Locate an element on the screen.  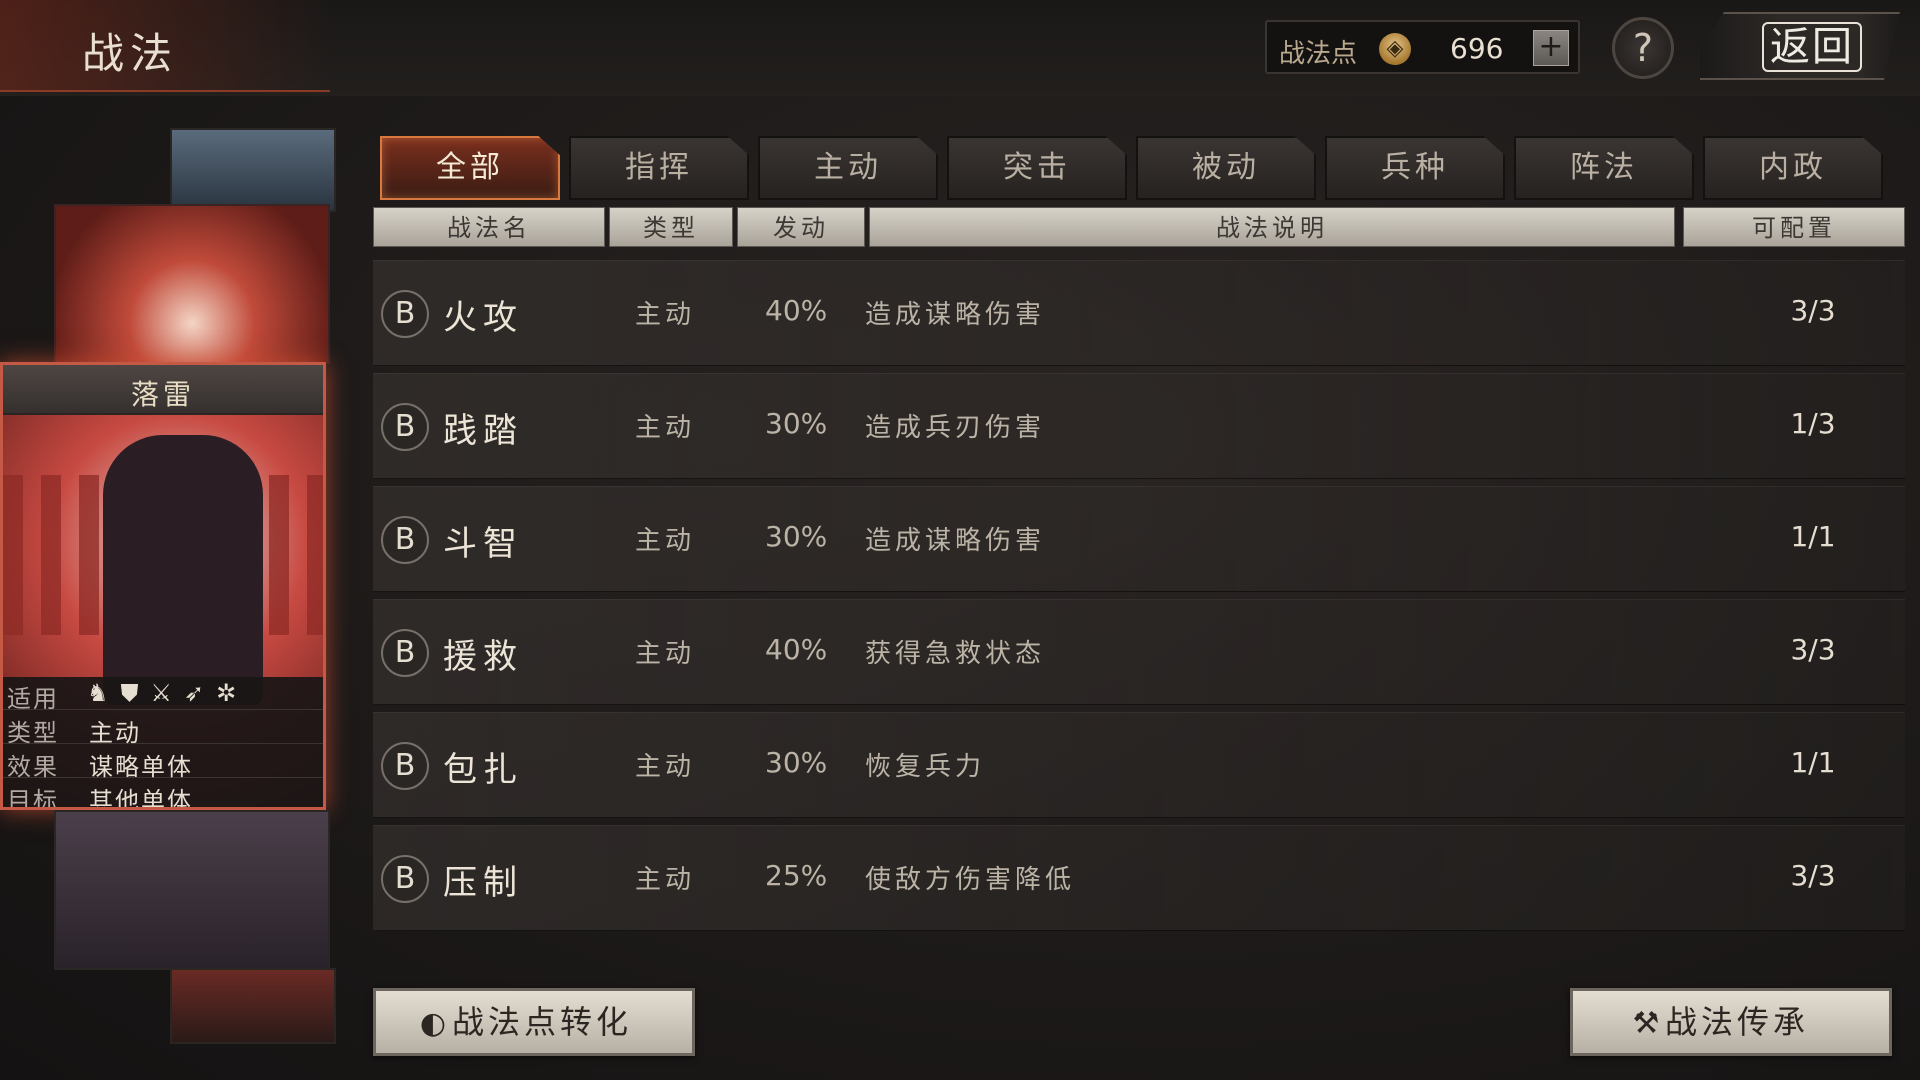
tab-passive: 被动 is located at coordinates (1226, 168).